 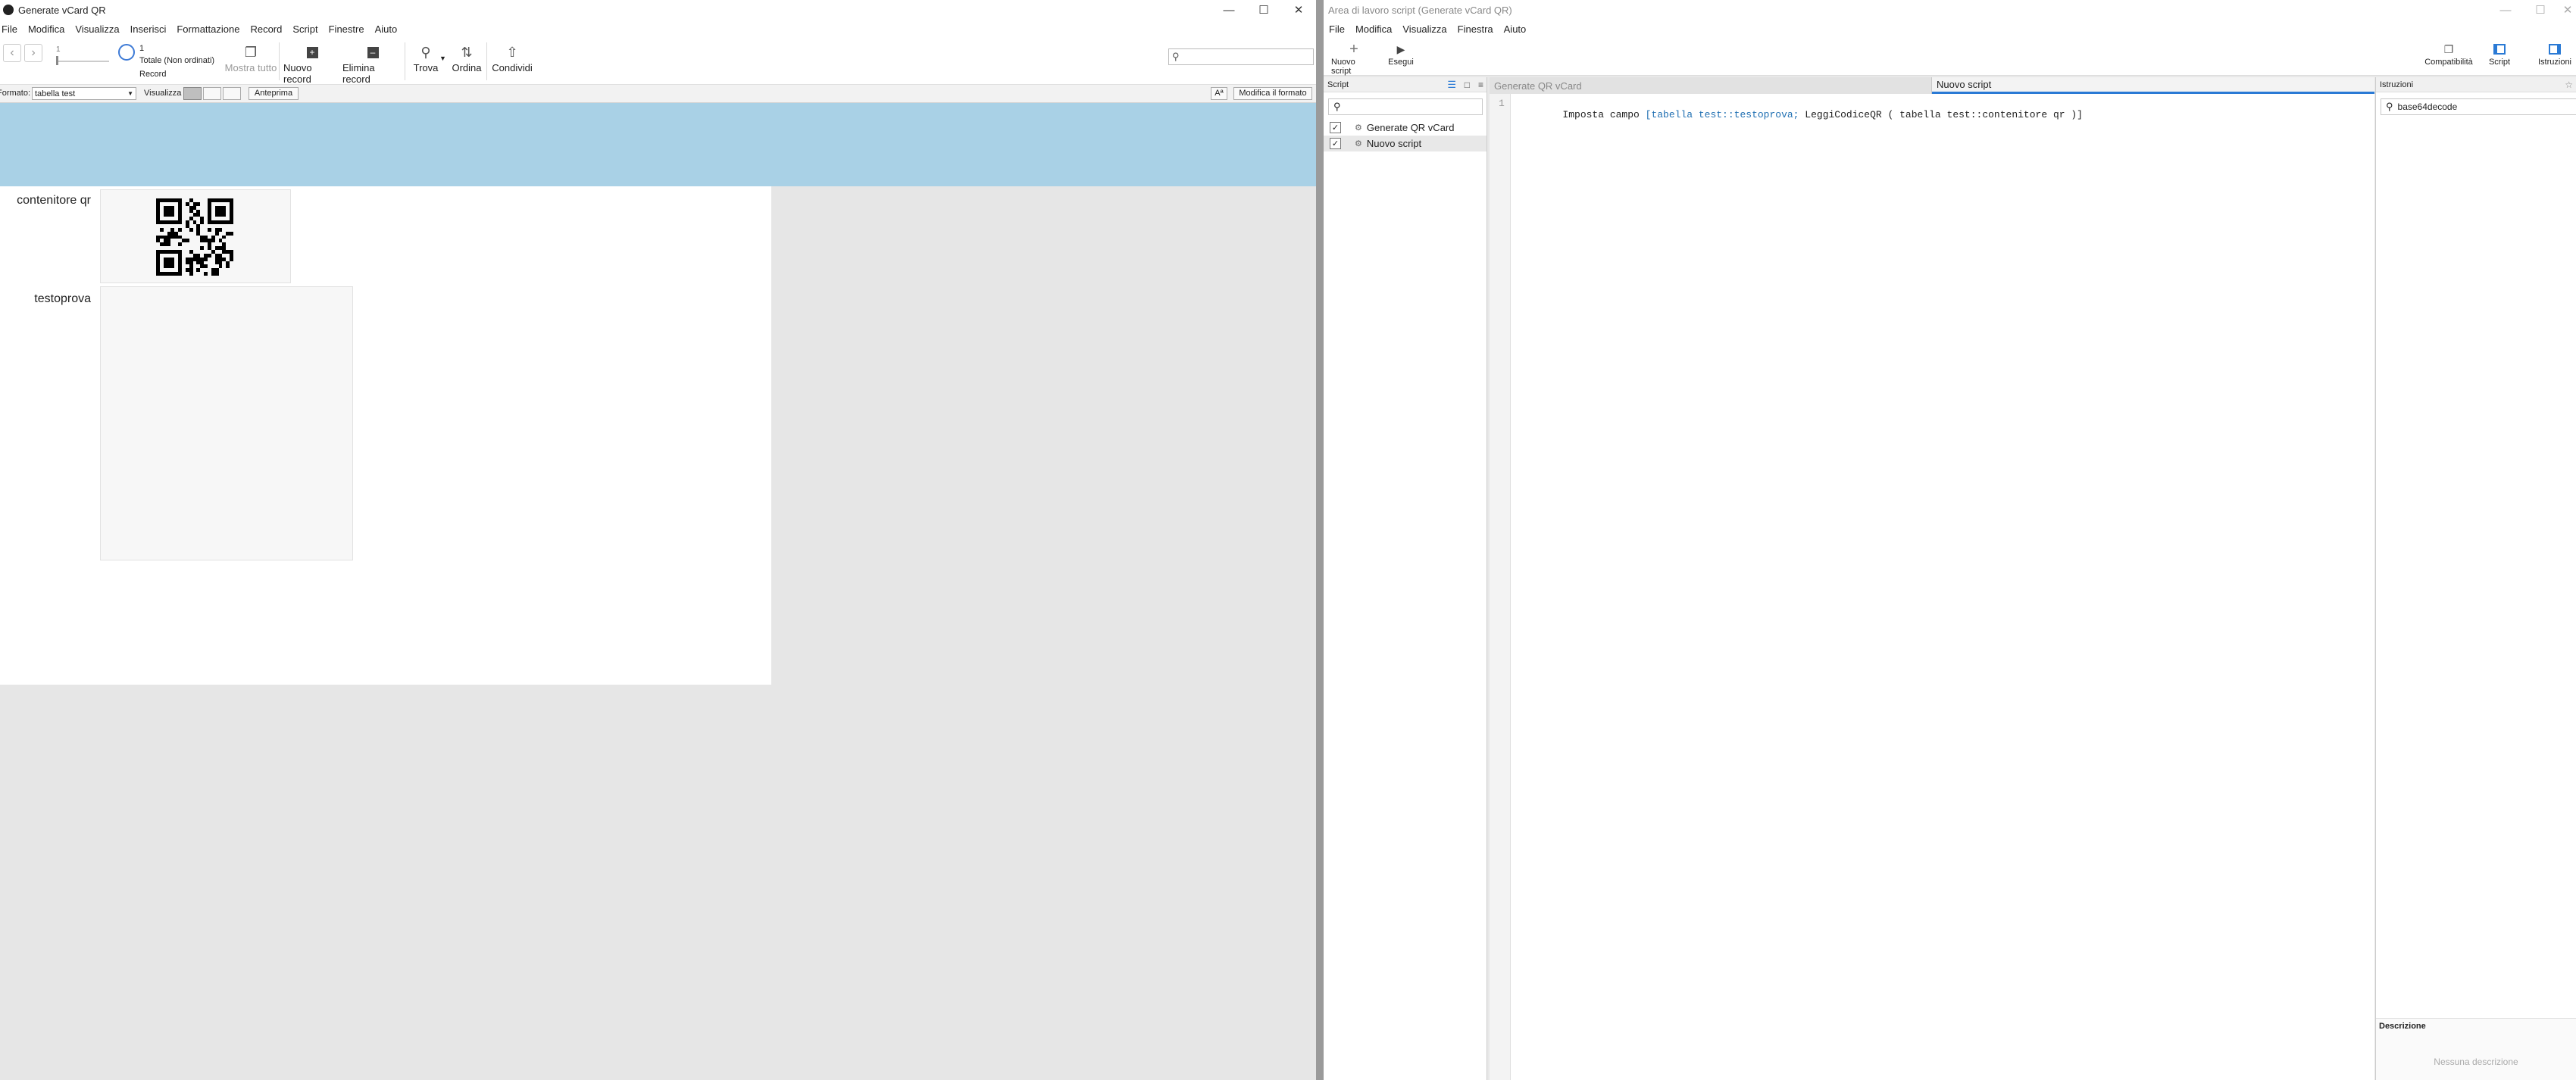 I want to click on list-view-icon: ☰, so click(x=1451, y=85).